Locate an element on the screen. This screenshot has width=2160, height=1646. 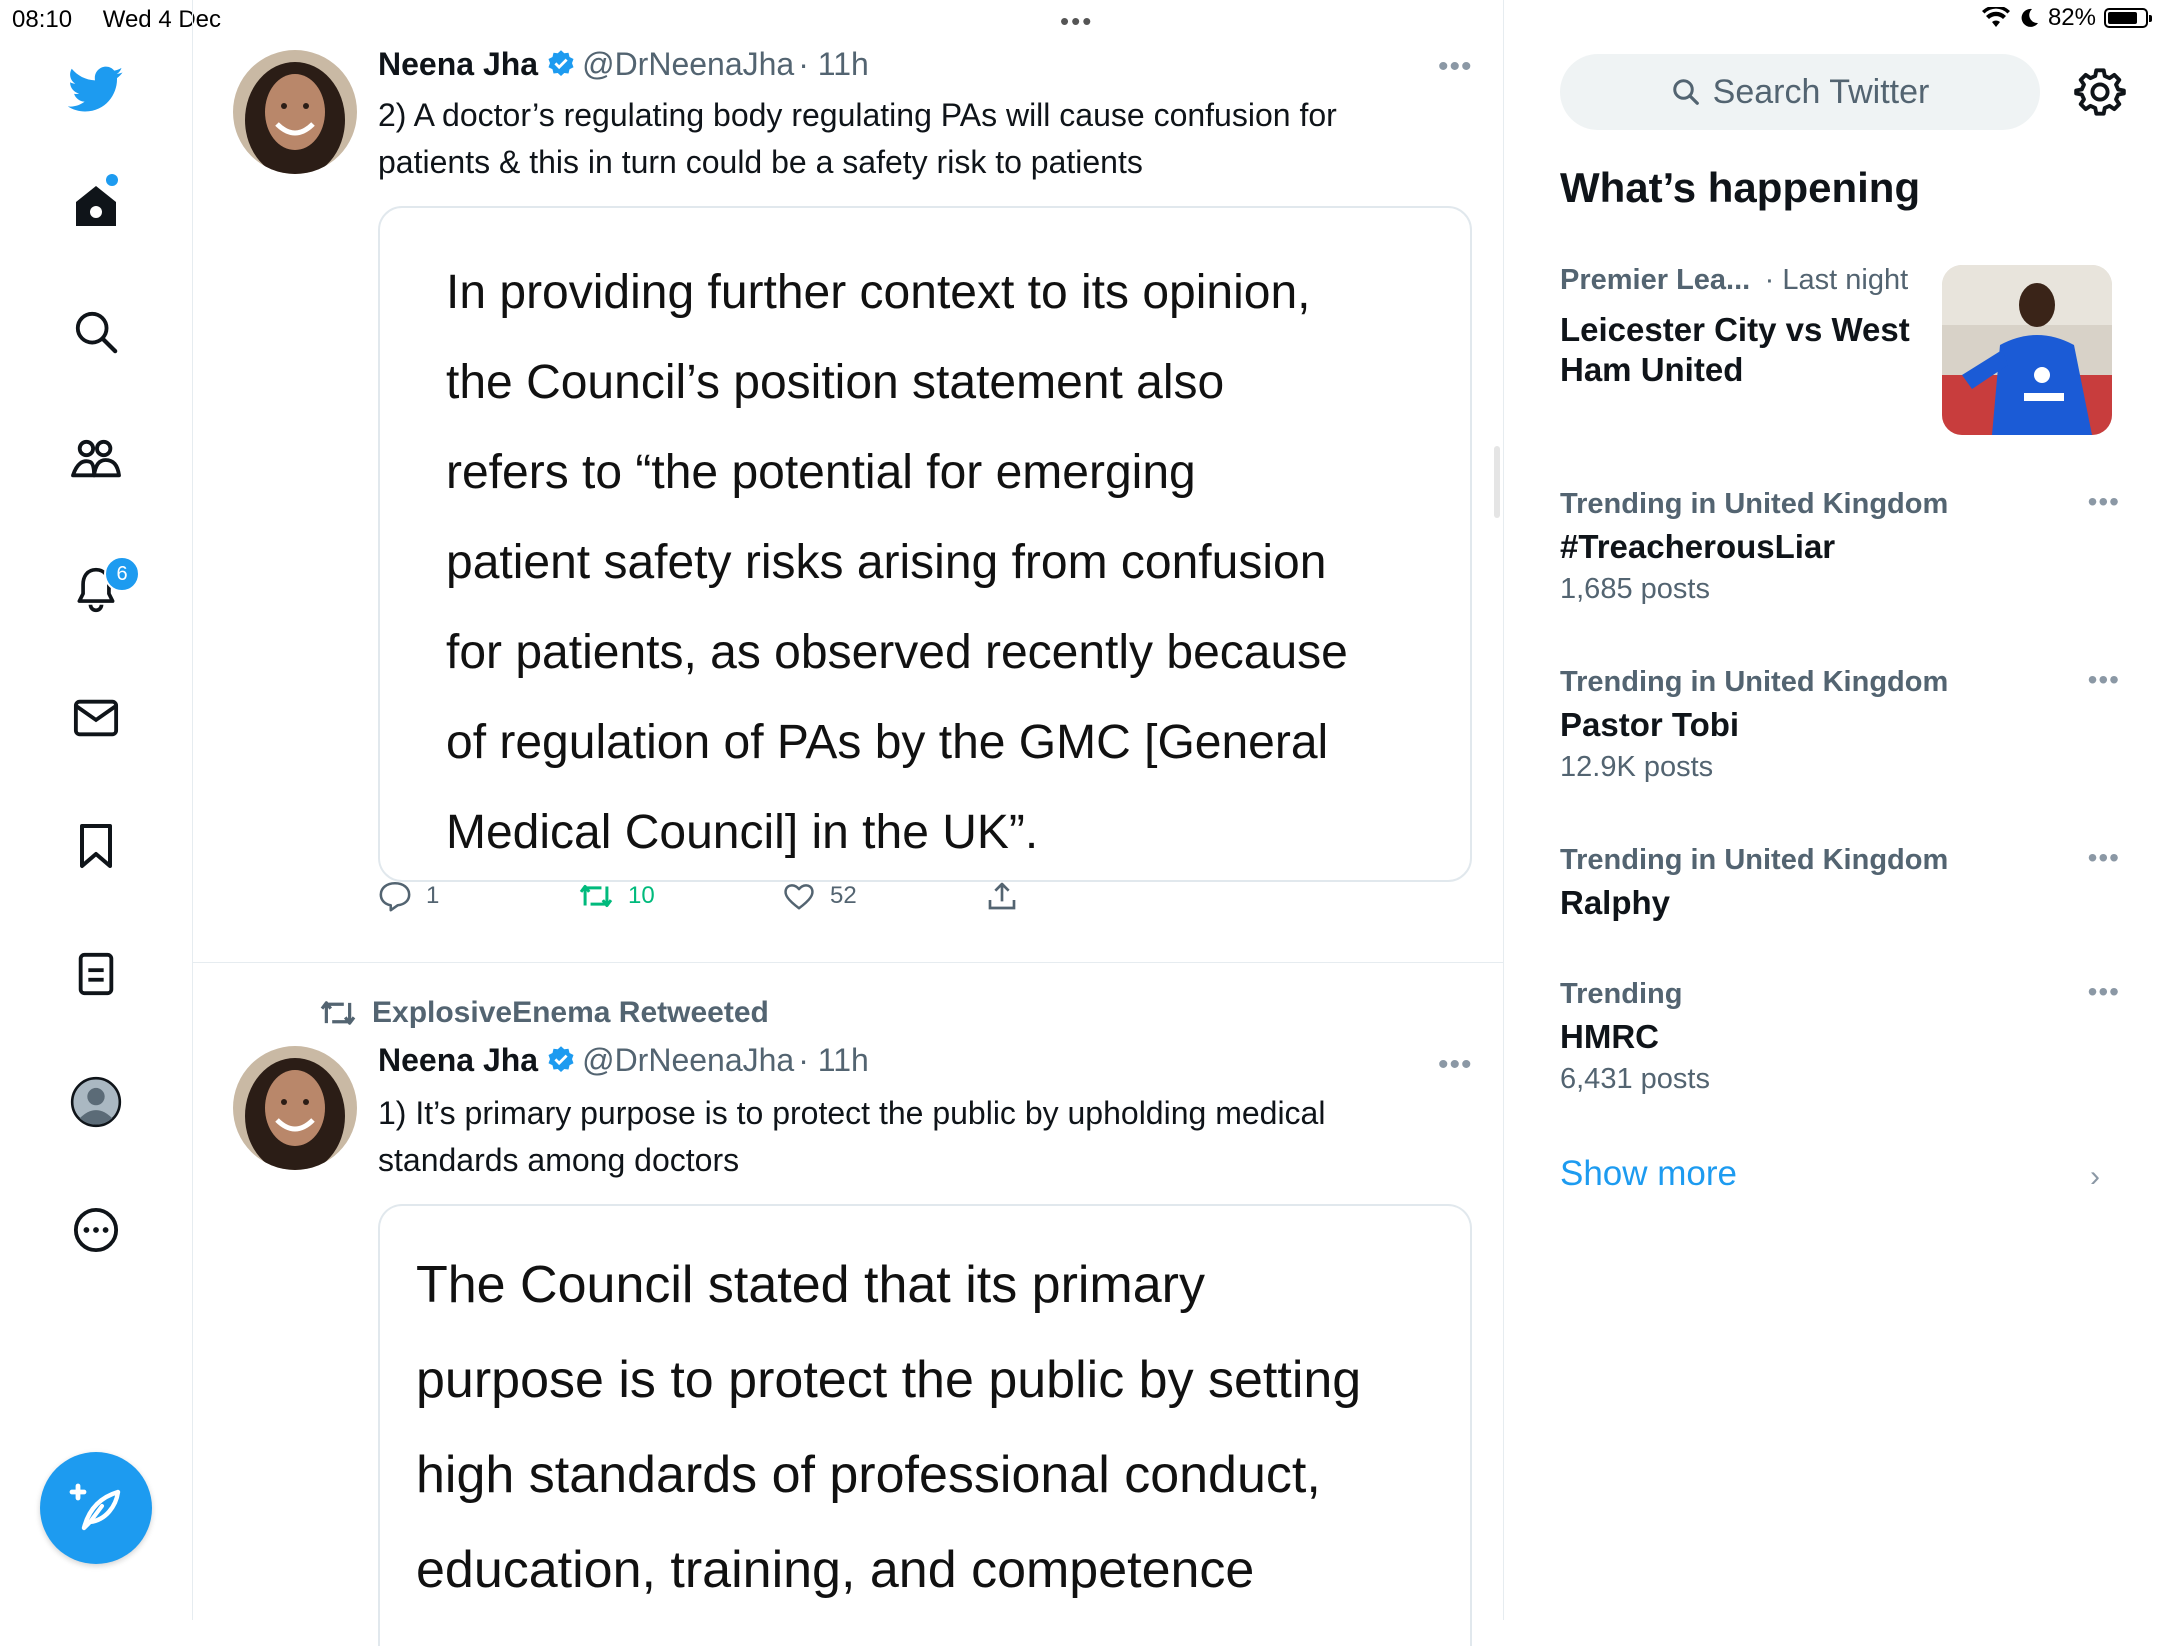
communities-icon is located at coordinates (96, 460).